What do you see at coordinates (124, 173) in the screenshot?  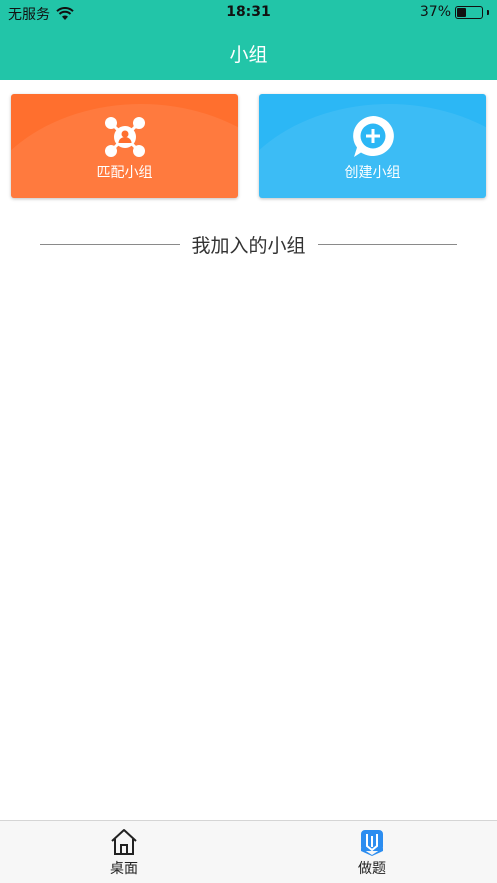 I see `match-group-label: 匹配小组` at bounding box center [124, 173].